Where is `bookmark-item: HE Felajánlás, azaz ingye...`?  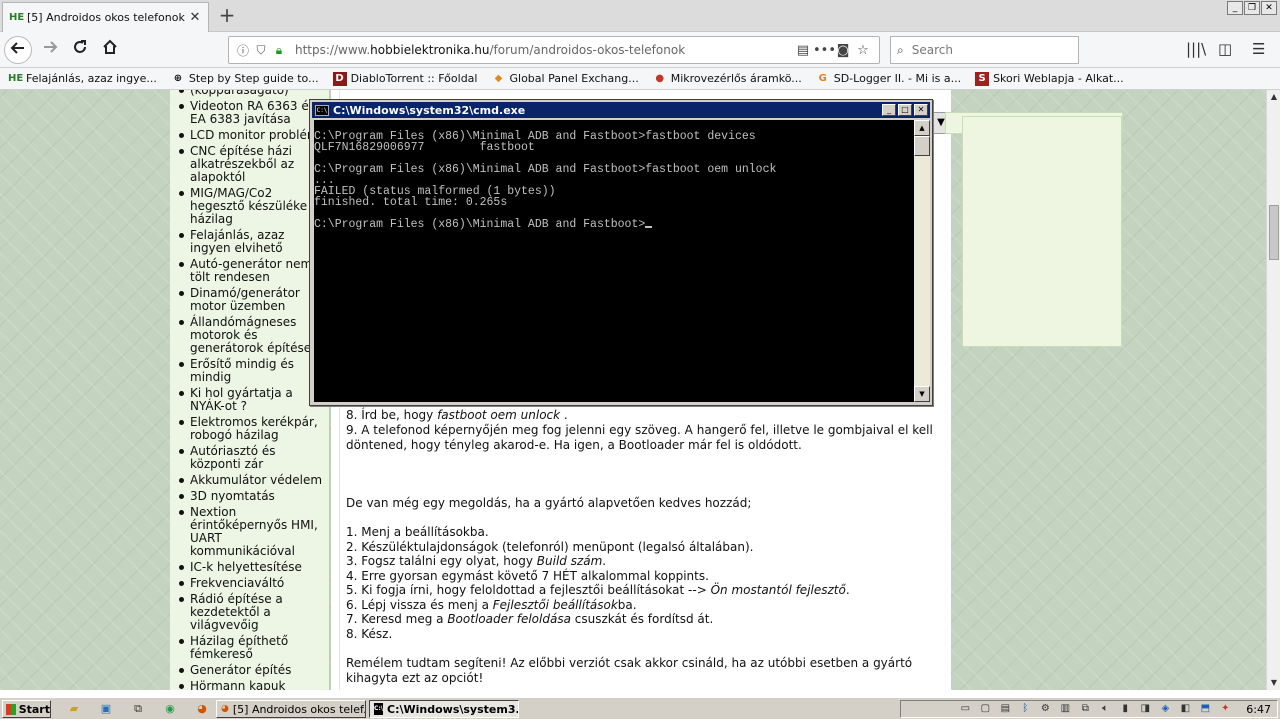 bookmark-item: HE Felajánlás, azaz ingye... is located at coordinates (82, 79).